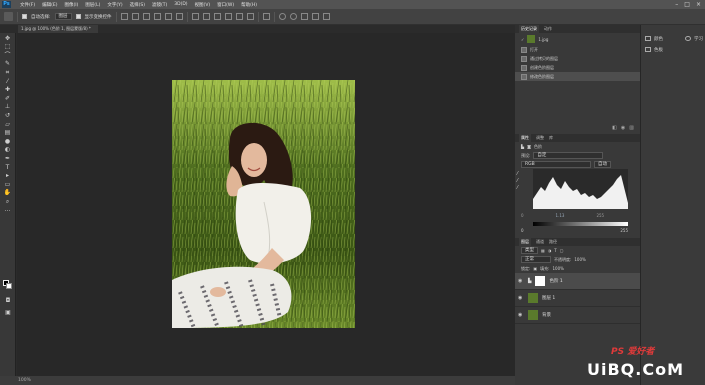  What do you see at coordinates (517, 188) in the screenshot?
I see `white-point-eyedropper-icon: ⁄` at bounding box center [517, 188].